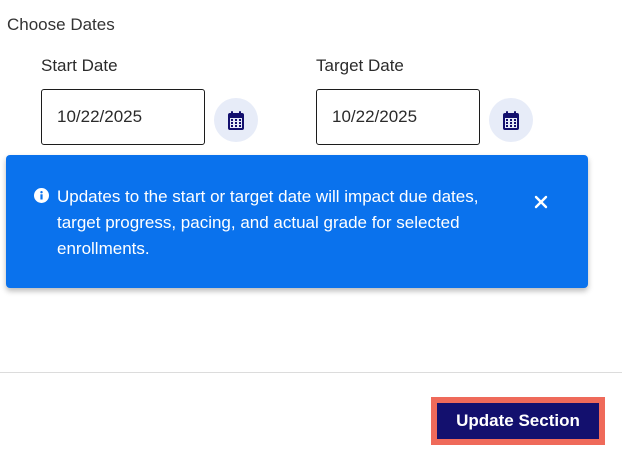 The width and height of the screenshot is (622, 458). What do you see at coordinates (311, 372) in the screenshot?
I see `footer-divider` at bounding box center [311, 372].